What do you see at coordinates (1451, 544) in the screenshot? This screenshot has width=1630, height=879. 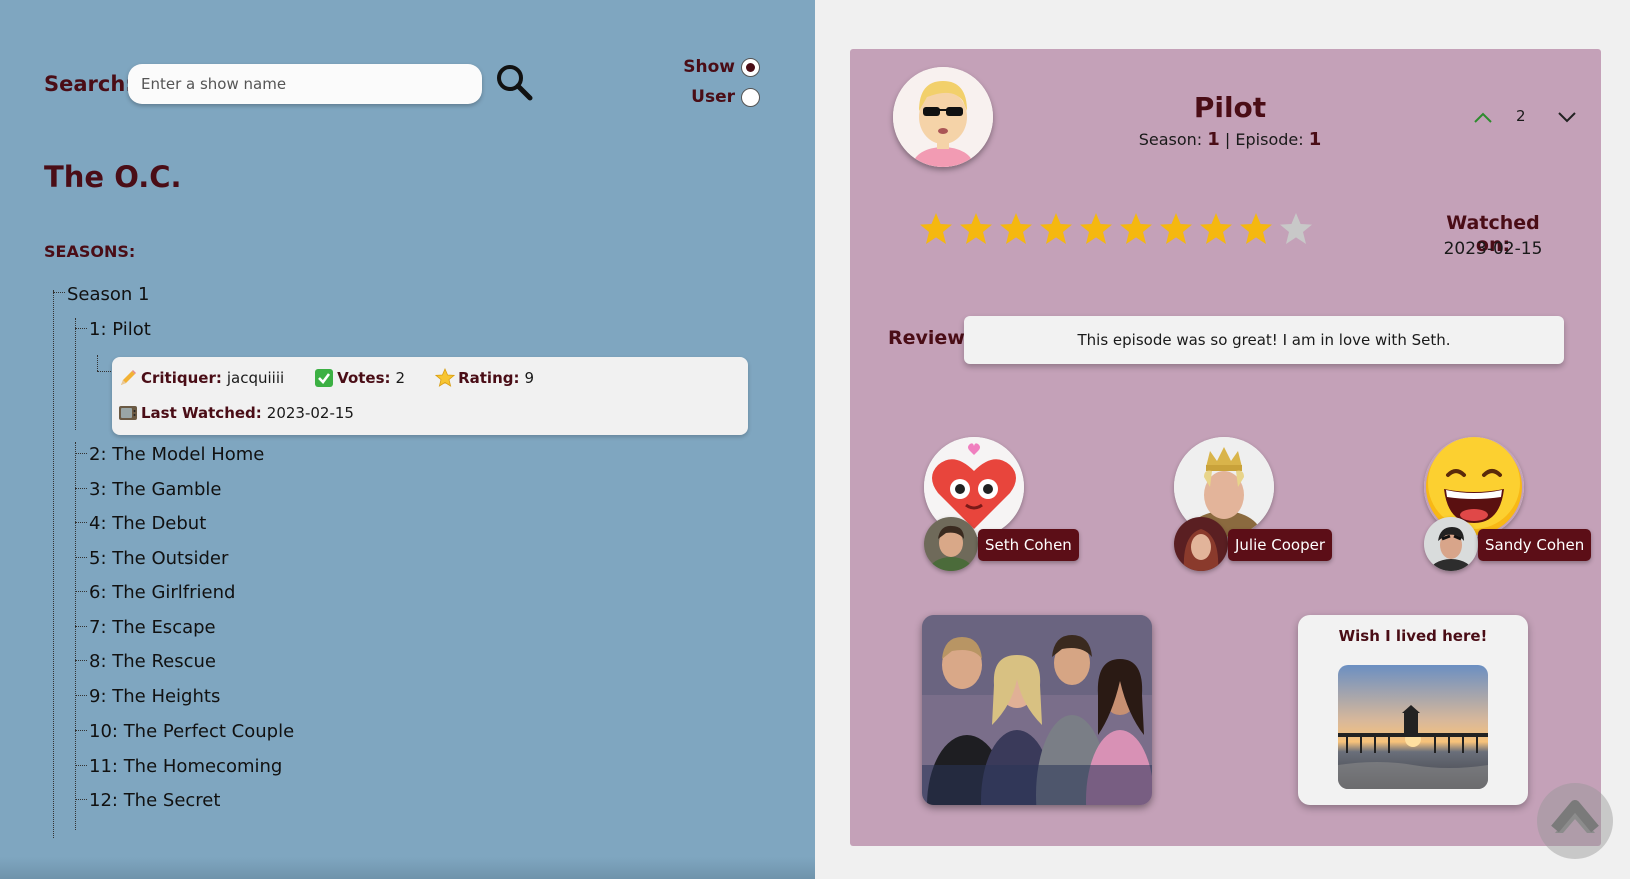 I see `sandy-cohen-avatar` at bounding box center [1451, 544].